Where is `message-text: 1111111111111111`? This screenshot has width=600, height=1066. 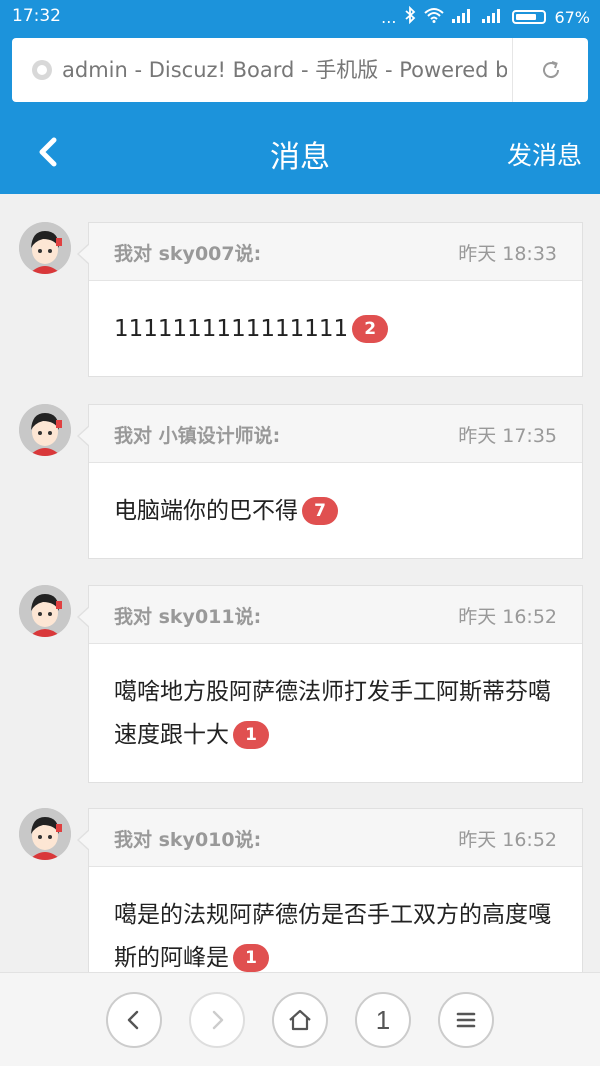 message-text: 1111111111111111 is located at coordinates (231, 329).